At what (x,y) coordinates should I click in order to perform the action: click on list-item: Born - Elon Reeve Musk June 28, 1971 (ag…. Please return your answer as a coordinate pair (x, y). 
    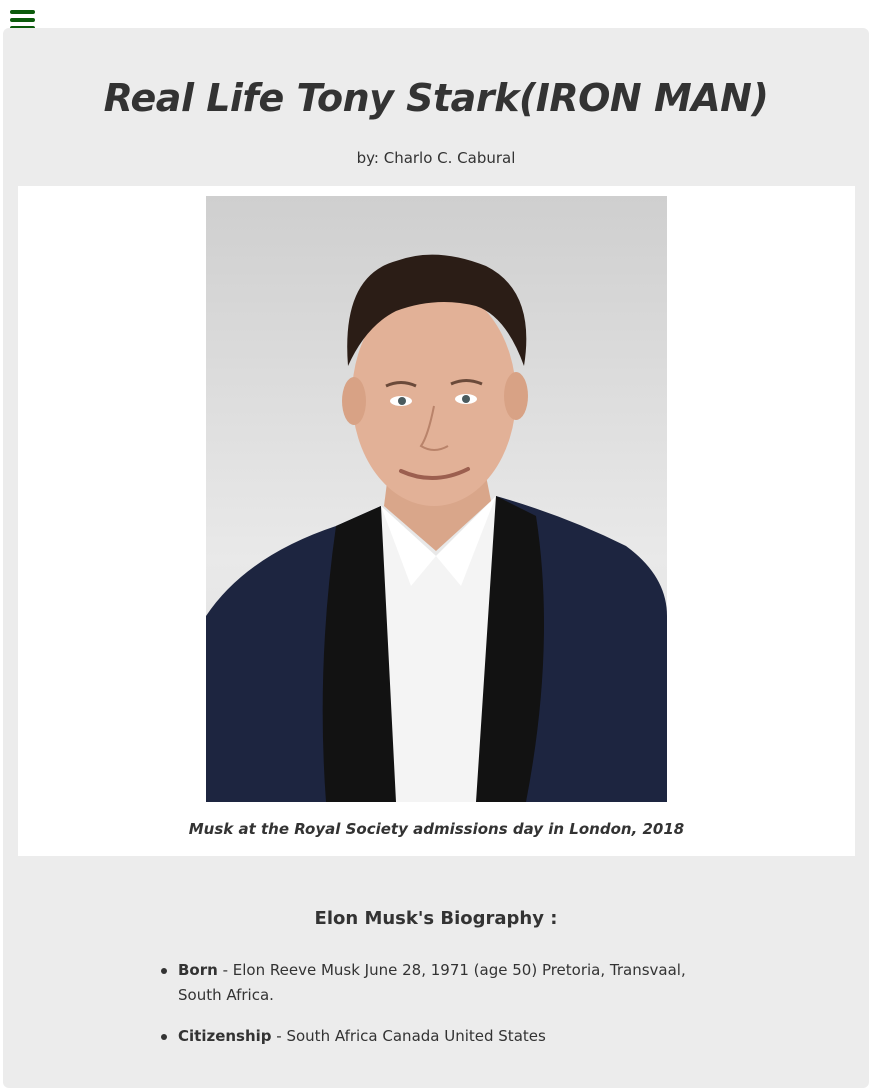
    Looking at the image, I should click on (430, 983).